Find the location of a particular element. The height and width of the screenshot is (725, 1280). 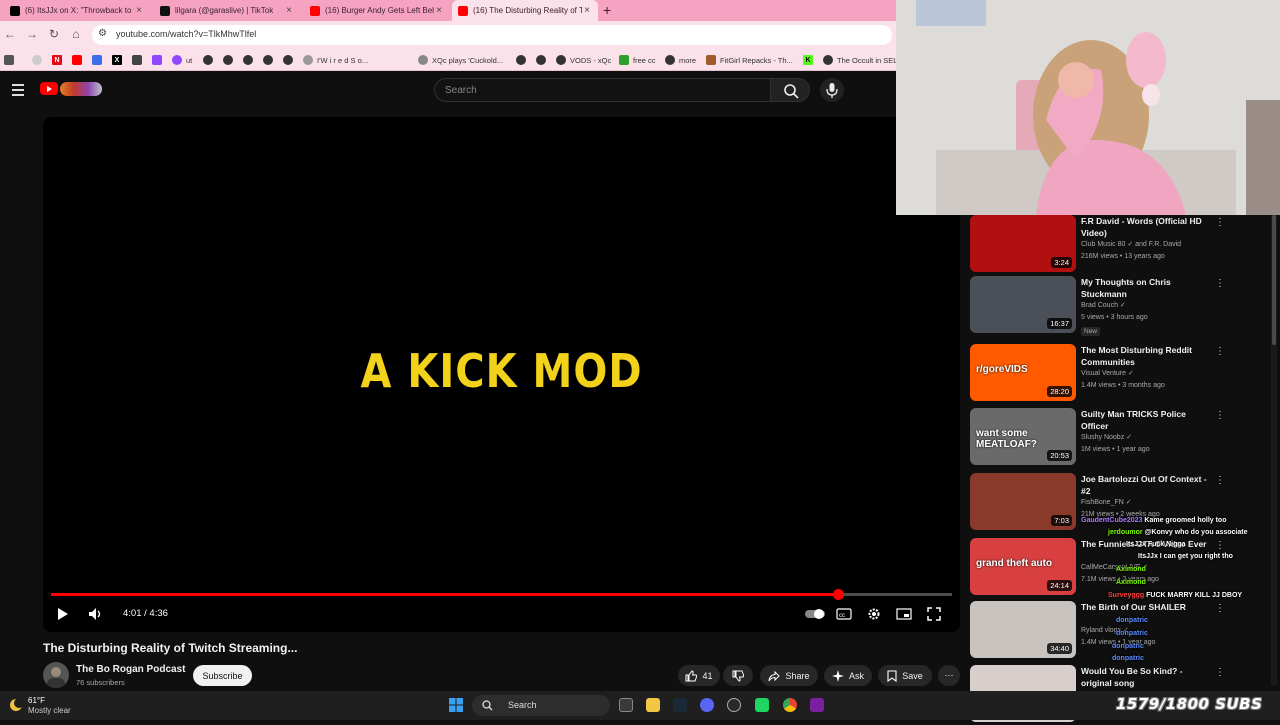

tab-youtube-active: (16) The Disturbing Reality of T × is located at coordinates (525, 10).